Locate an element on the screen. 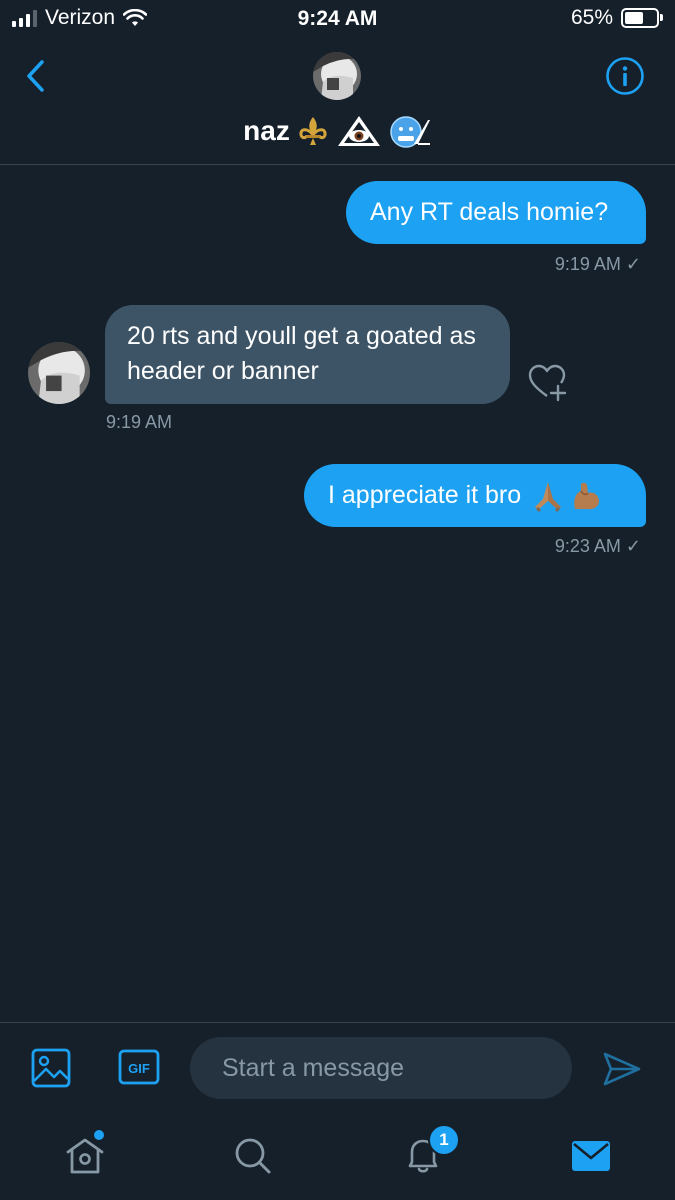 The width and height of the screenshot is (675, 1200). like-message-button is located at coordinates (547, 382).